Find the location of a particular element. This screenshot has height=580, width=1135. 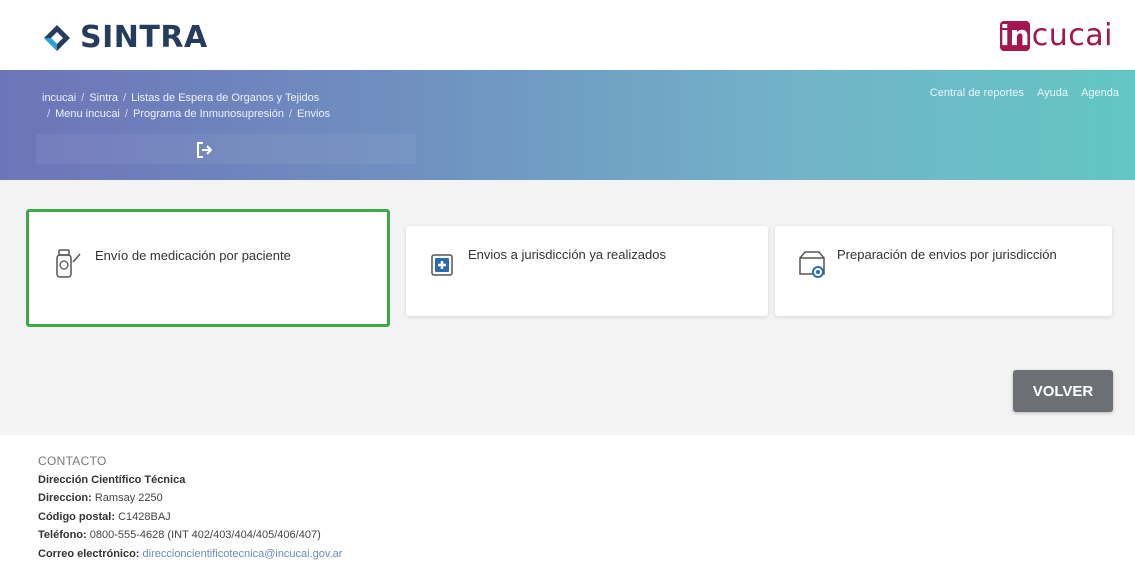

breadcrumb-item: incucai is located at coordinates (59, 98).